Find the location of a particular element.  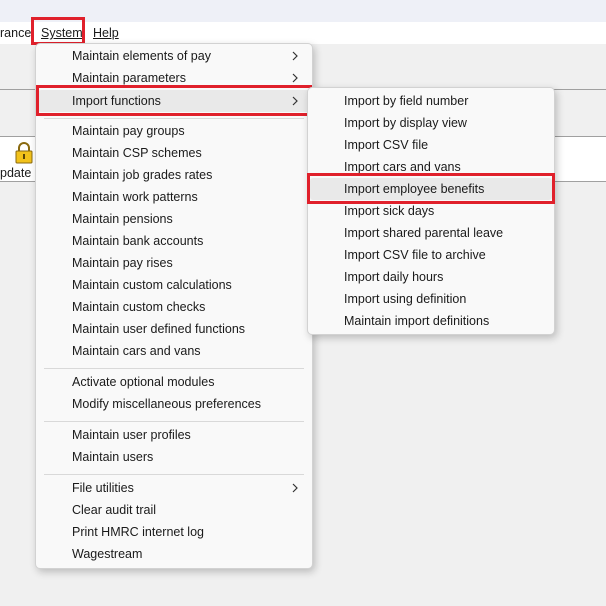

menu-item-maintain-pay-rises: Maintain pay rises is located at coordinates (189, 263).